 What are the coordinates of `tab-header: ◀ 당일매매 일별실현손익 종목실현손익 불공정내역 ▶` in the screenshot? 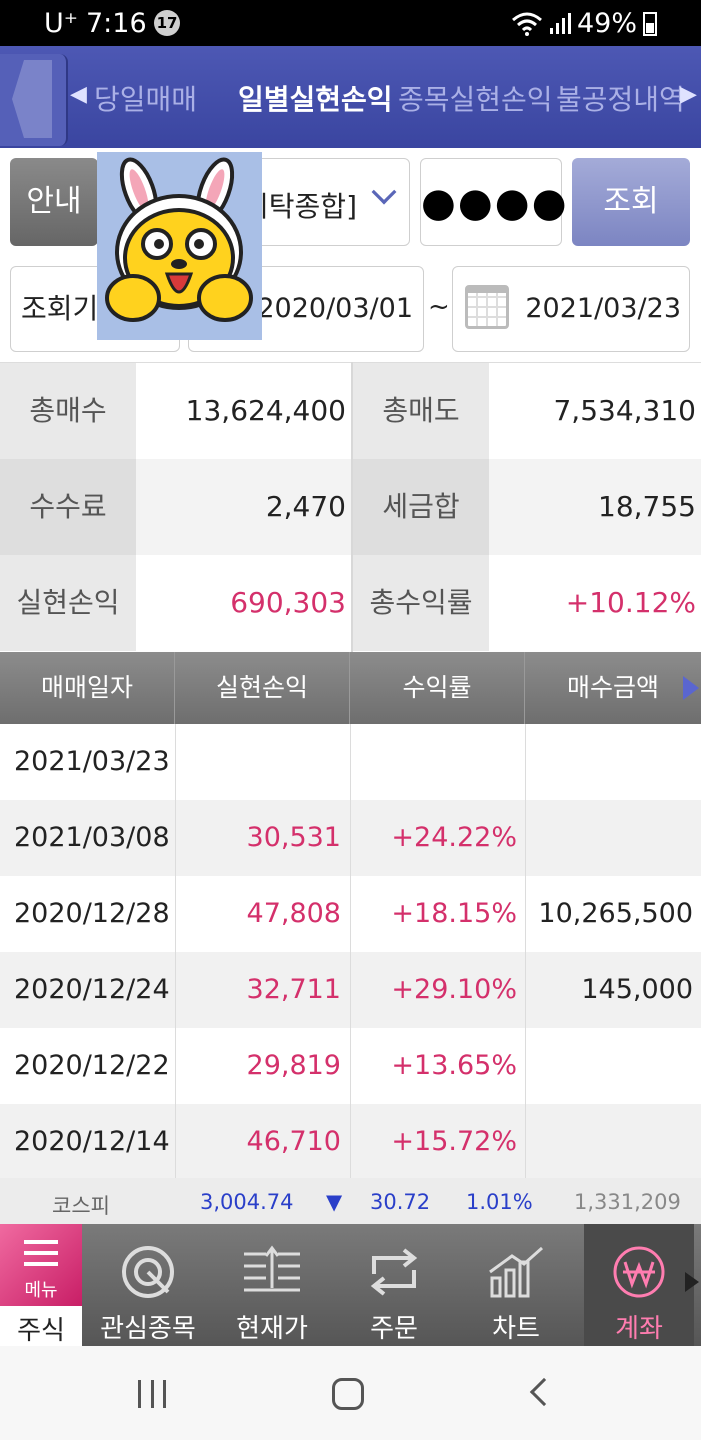 It's located at (350, 97).